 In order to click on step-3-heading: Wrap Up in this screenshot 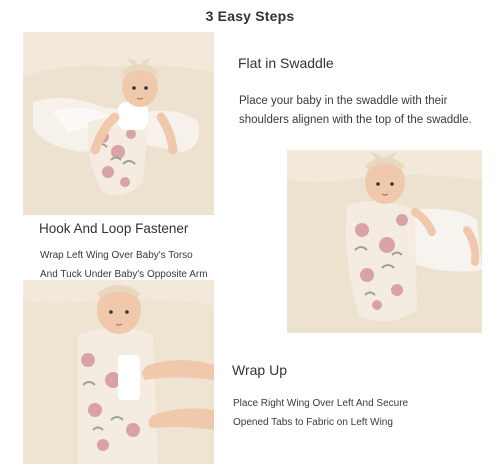, I will do `click(259, 370)`.